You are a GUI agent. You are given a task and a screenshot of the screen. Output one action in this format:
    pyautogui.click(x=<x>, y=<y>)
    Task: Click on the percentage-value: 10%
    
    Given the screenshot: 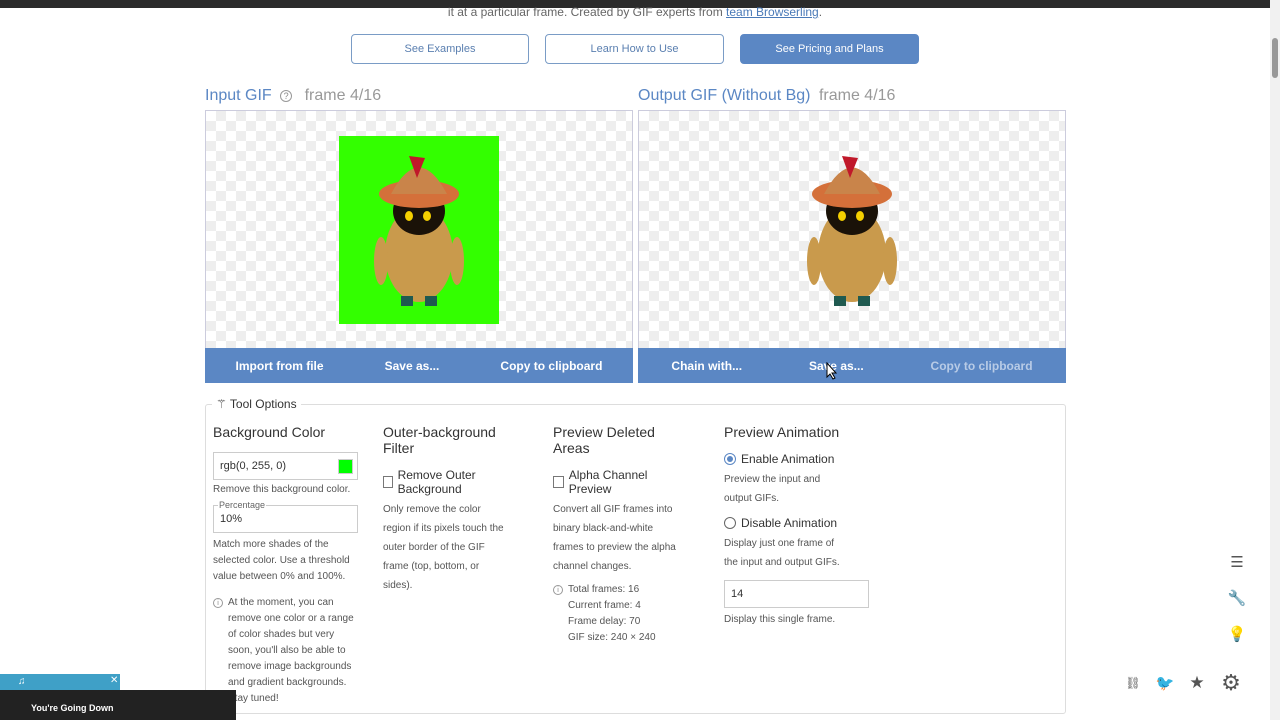 What is the action you would take?
    pyautogui.click(x=231, y=519)
    